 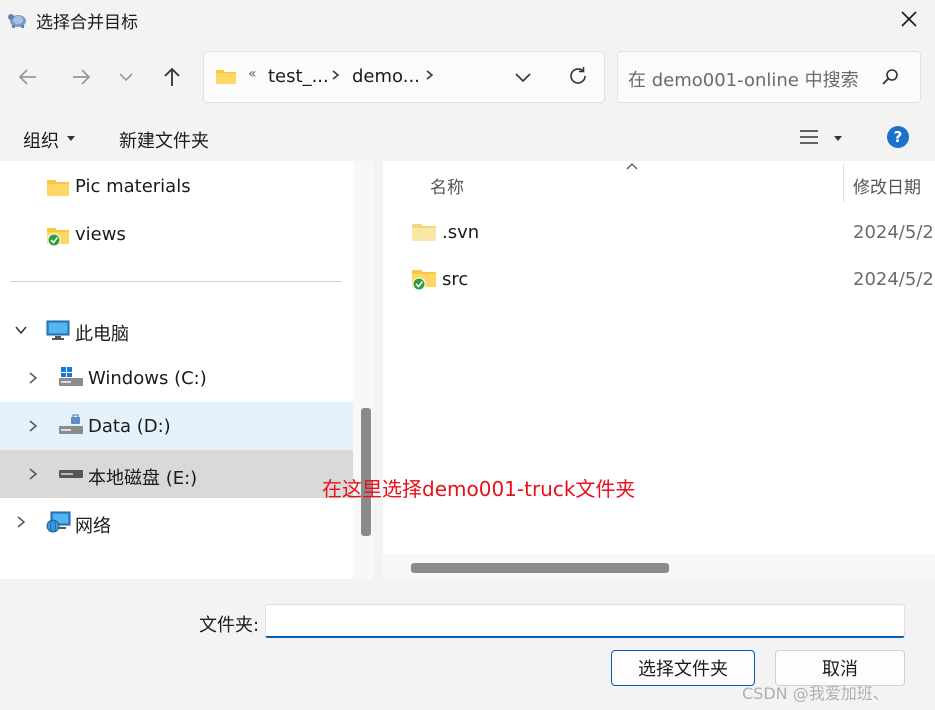 I want to click on annotation-text: 在这里选择demo001-truck文件夹, so click(x=479, y=489).